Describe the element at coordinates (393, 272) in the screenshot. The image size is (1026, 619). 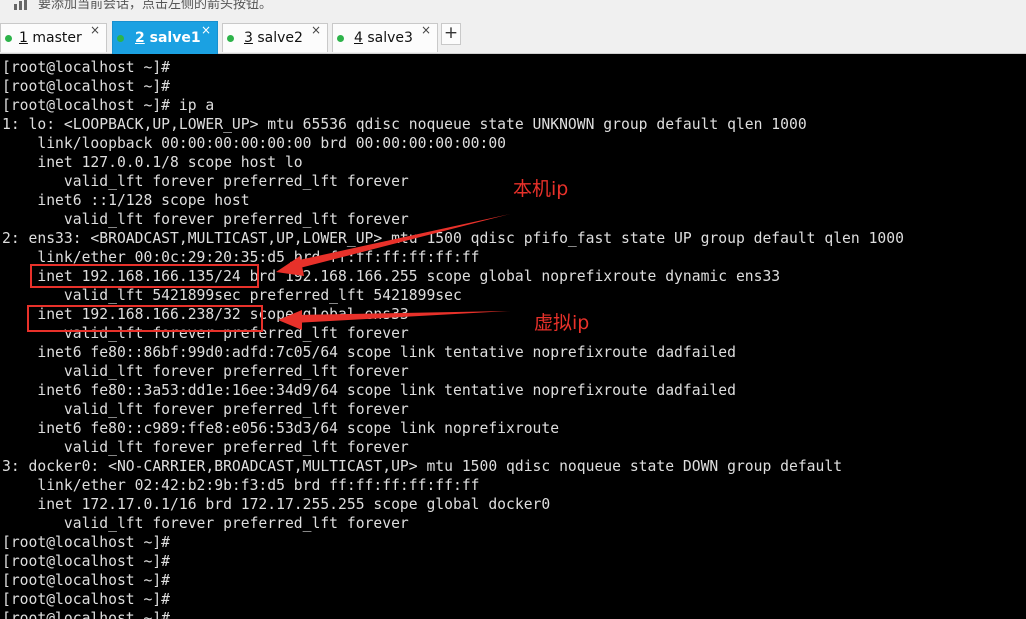
I see `annotation-arrows` at that location.